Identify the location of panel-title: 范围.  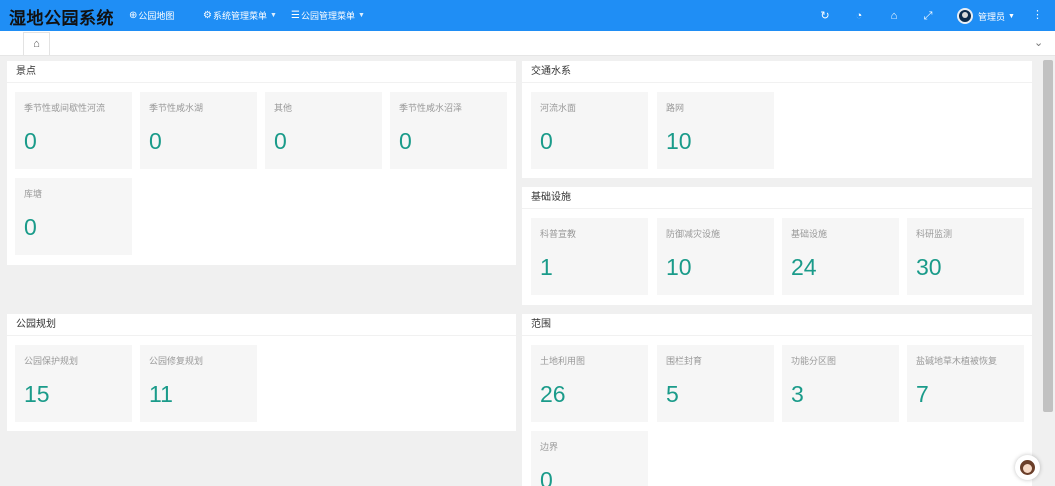
(777, 325).